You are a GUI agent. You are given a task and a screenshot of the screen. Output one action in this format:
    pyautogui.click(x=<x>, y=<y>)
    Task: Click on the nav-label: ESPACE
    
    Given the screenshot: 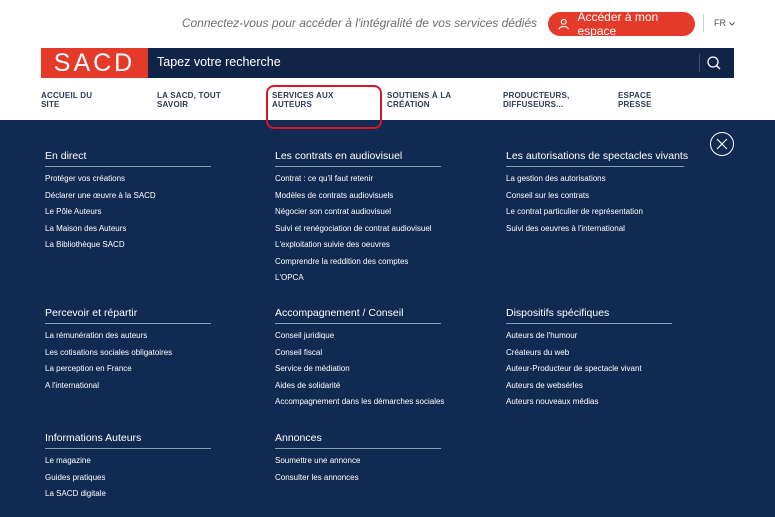 What is the action you would take?
    pyautogui.click(x=635, y=95)
    